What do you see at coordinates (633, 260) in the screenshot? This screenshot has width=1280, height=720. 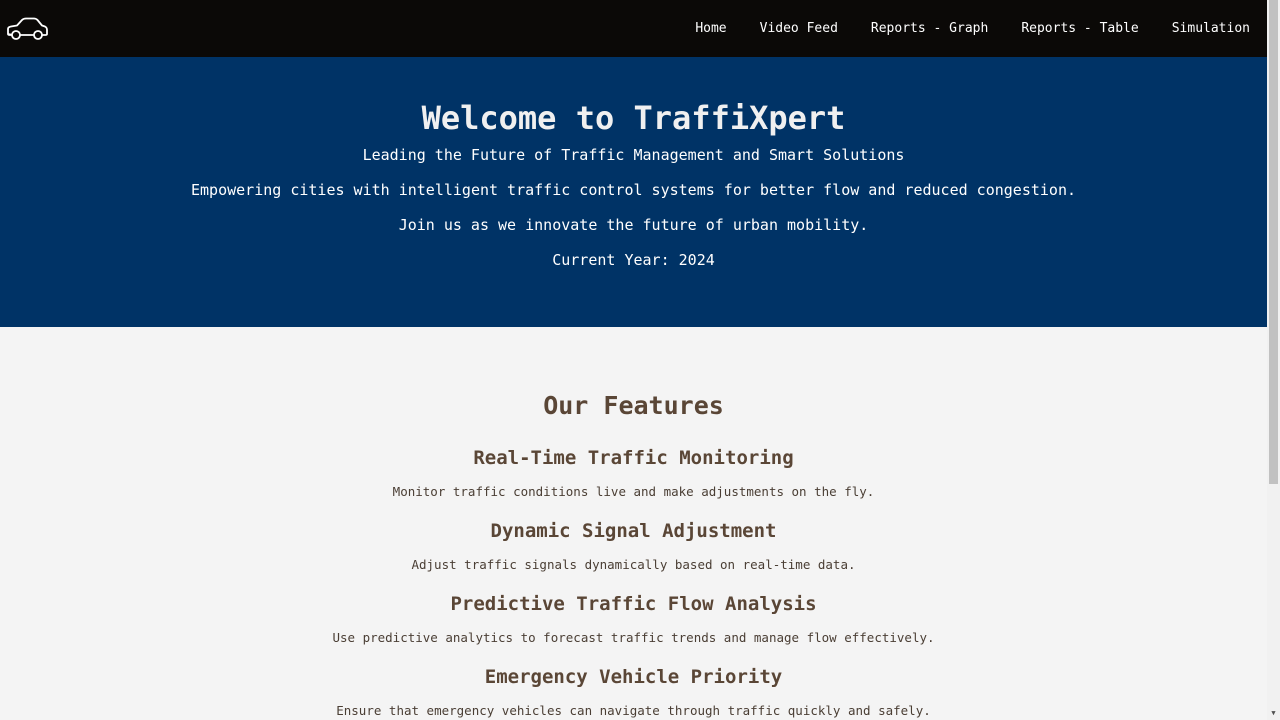 I see `current-year: Current Year: 2024` at bounding box center [633, 260].